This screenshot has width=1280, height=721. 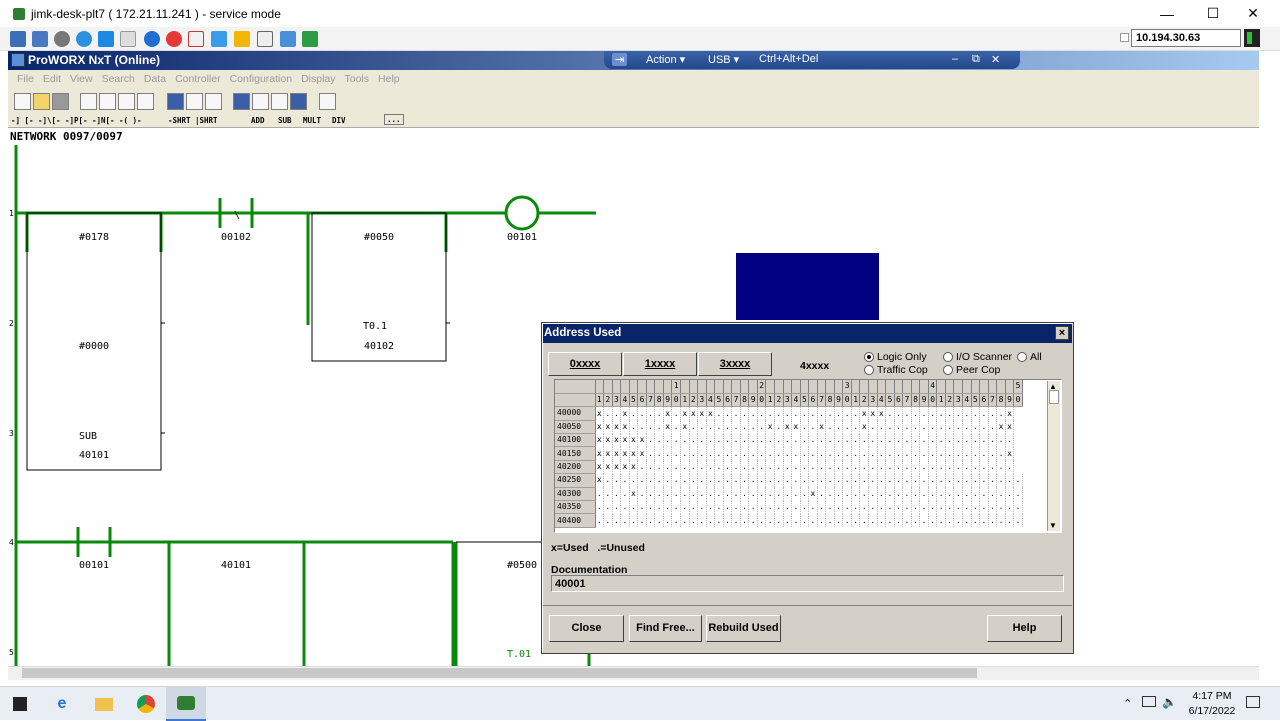 I want to click on remote-app-icon, so click(x=186, y=704).